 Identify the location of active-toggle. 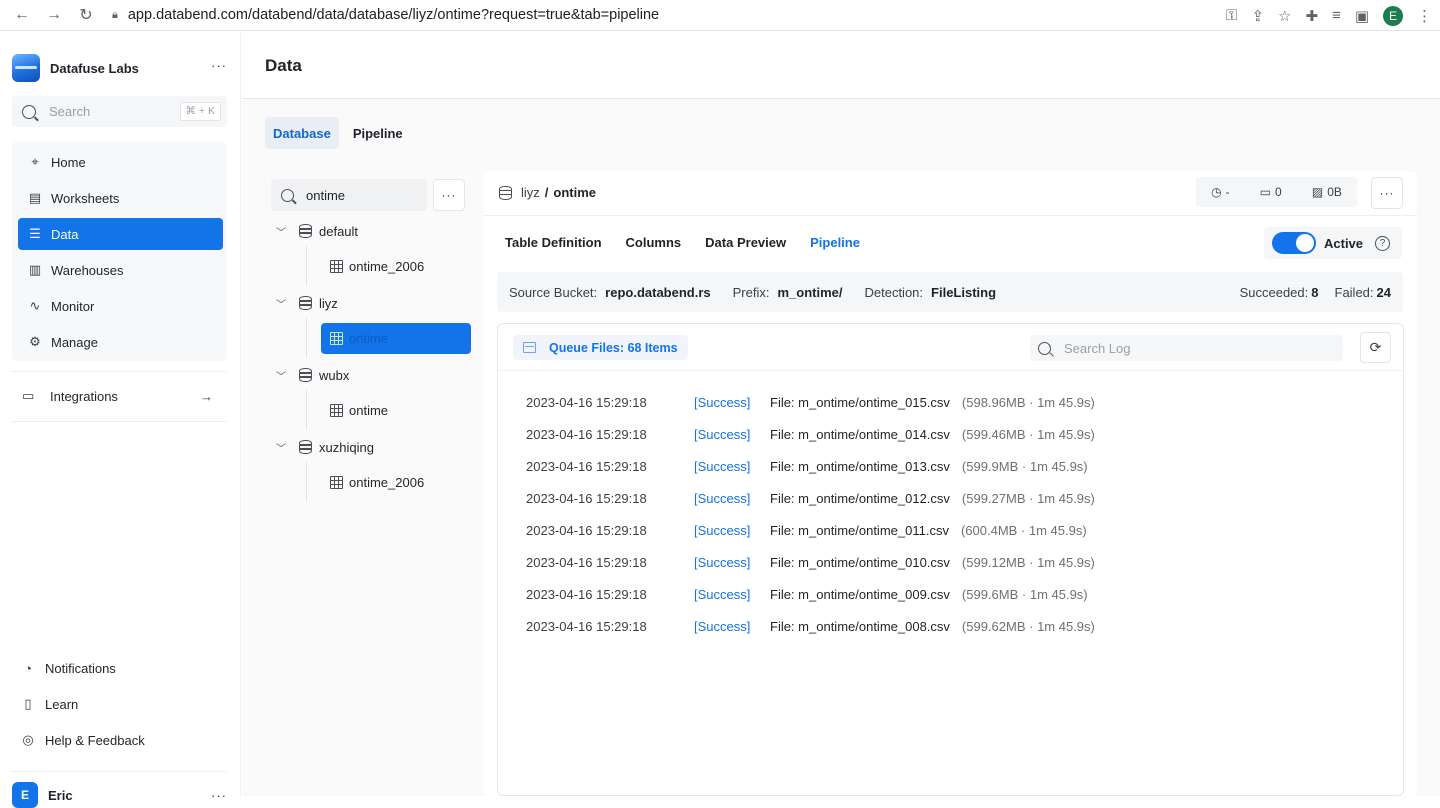
(1294, 243).